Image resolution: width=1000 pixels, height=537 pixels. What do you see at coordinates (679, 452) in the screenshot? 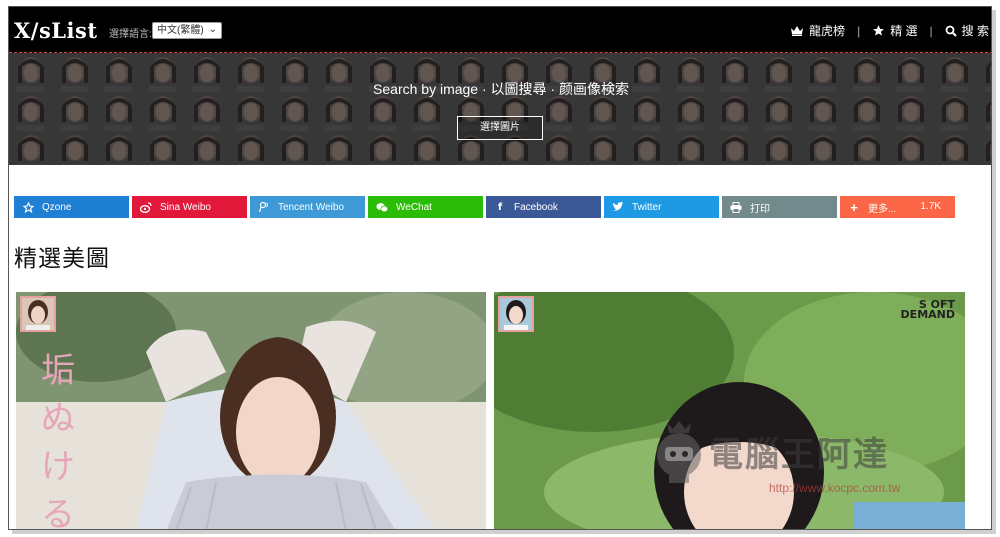
I see `watermark-mascot-icon` at bounding box center [679, 452].